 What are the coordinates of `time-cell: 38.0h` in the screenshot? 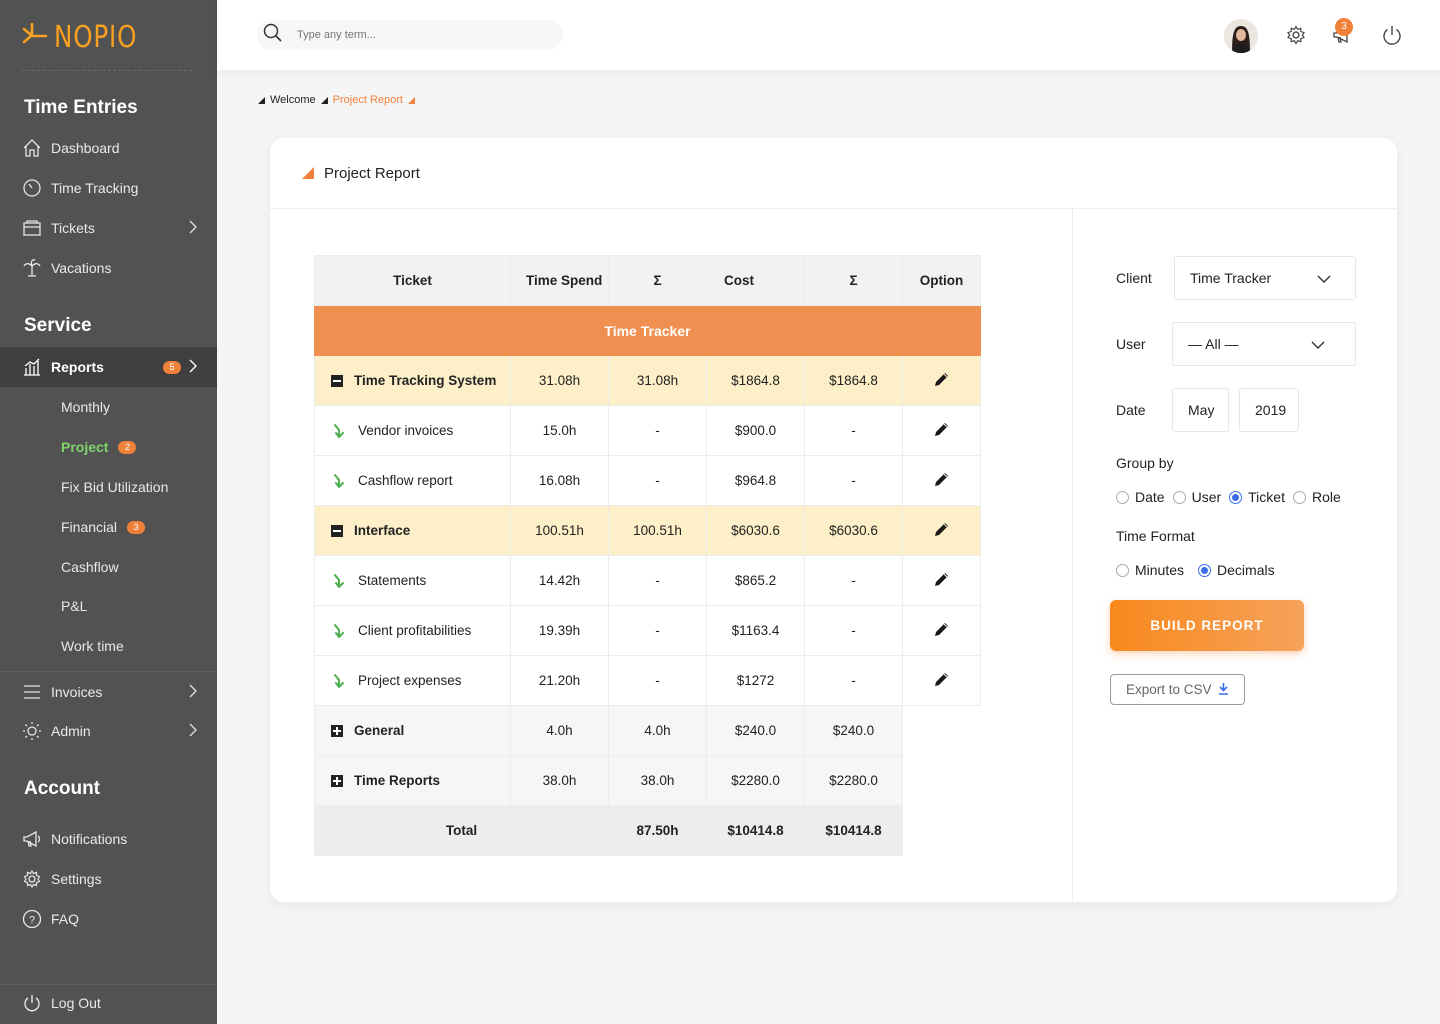 It's located at (559, 780).